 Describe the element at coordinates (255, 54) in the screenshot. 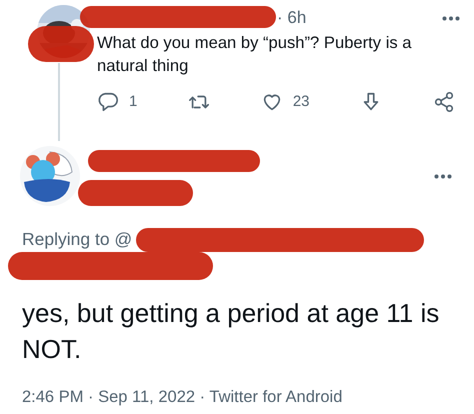

I see `tweet-text: What do you mean by “push”? Puberty is a natural thing` at that location.